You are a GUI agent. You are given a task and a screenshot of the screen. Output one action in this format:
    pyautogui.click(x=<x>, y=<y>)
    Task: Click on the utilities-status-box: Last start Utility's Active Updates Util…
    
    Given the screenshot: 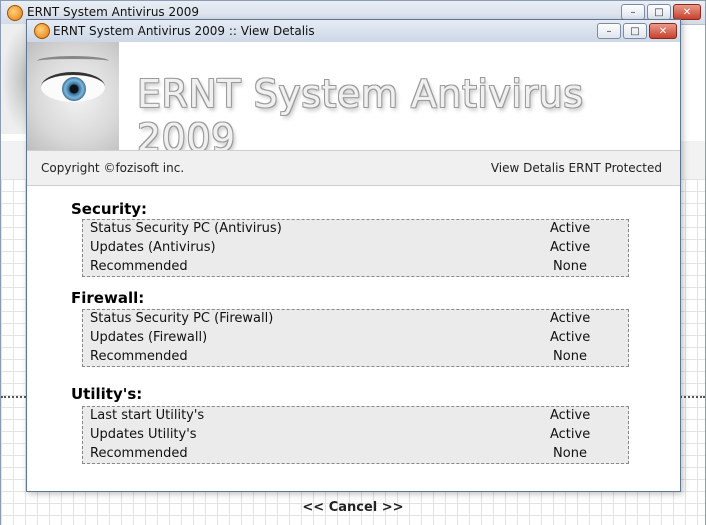 What is the action you would take?
    pyautogui.click(x=355, y=435)
    